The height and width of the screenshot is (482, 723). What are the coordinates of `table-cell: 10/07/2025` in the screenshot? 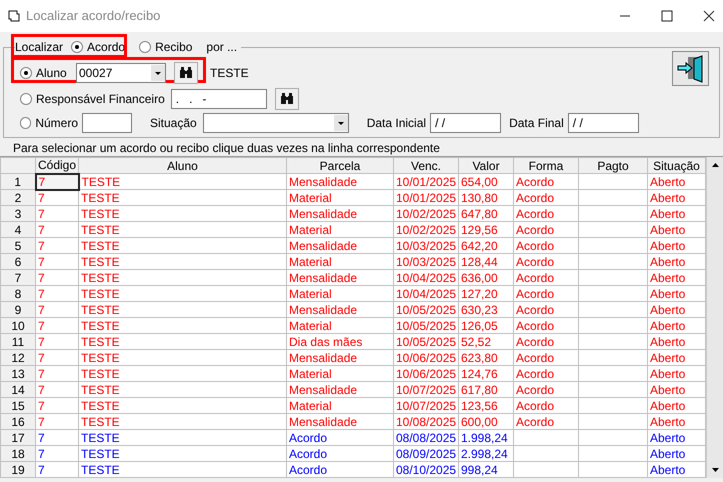 It's located at (426, 406).